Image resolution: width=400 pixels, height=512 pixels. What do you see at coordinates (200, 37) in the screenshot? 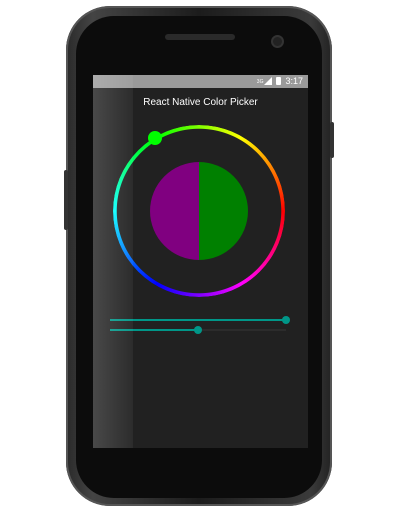
I see `earpiece` at bounding box center [200, 37].